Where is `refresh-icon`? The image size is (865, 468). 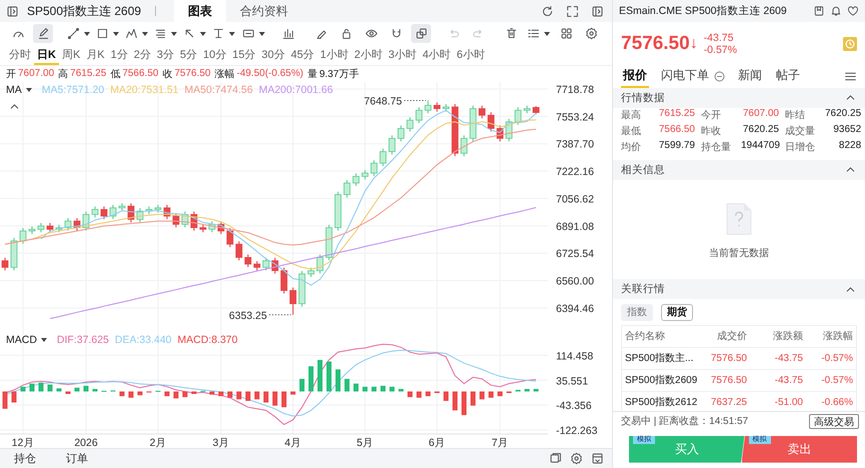
refresh-icon is located at coordinates (547, 11).